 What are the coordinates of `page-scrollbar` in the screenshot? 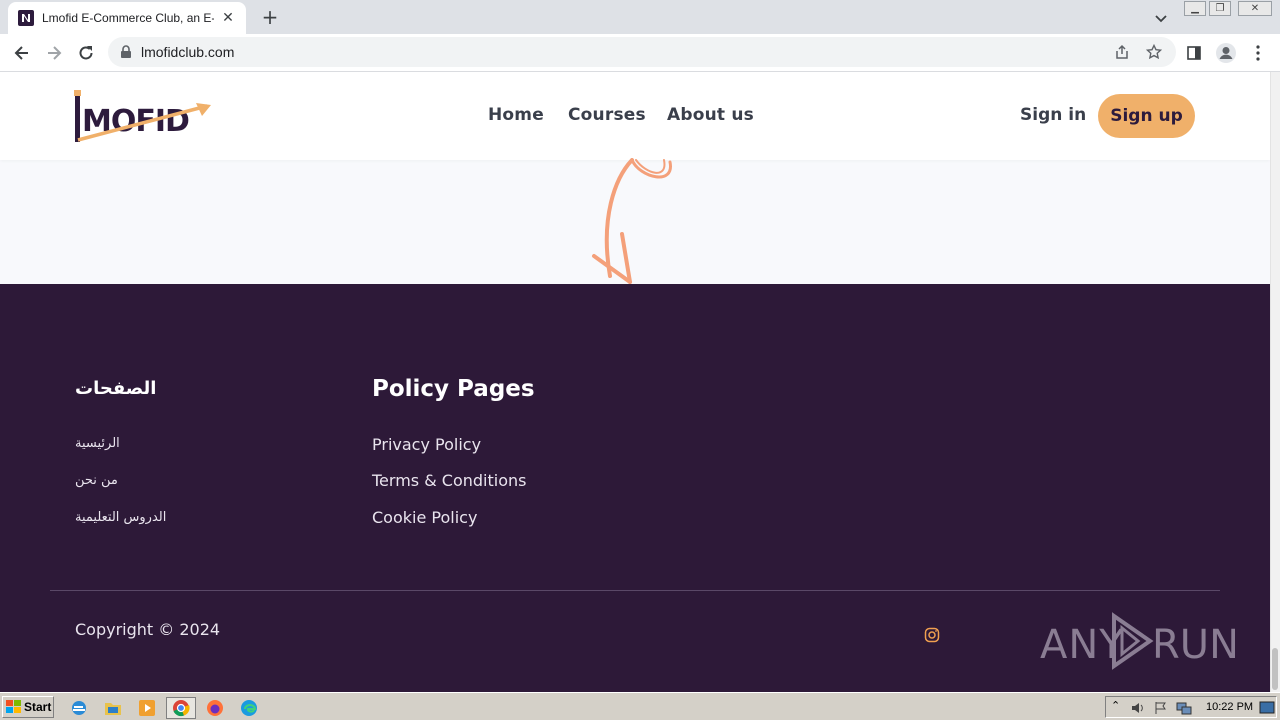 It's located at (1275, 382).